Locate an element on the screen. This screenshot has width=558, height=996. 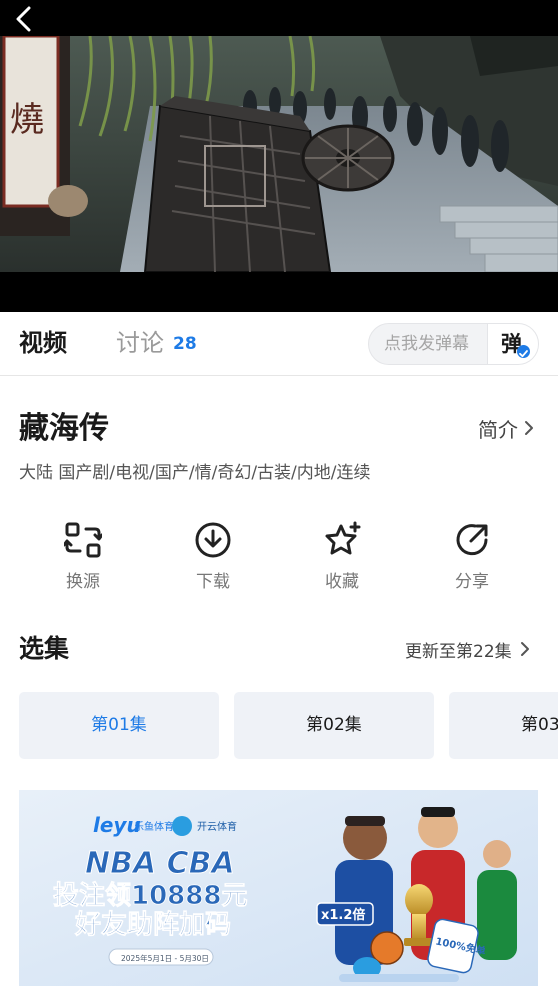
favorite-label: 收藏 is located at coordinates (342, 582).